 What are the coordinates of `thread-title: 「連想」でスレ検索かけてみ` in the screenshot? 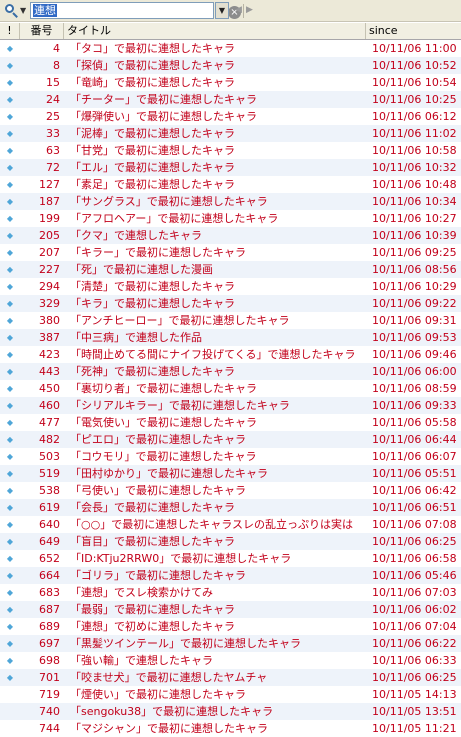 It's located at (141, 592).